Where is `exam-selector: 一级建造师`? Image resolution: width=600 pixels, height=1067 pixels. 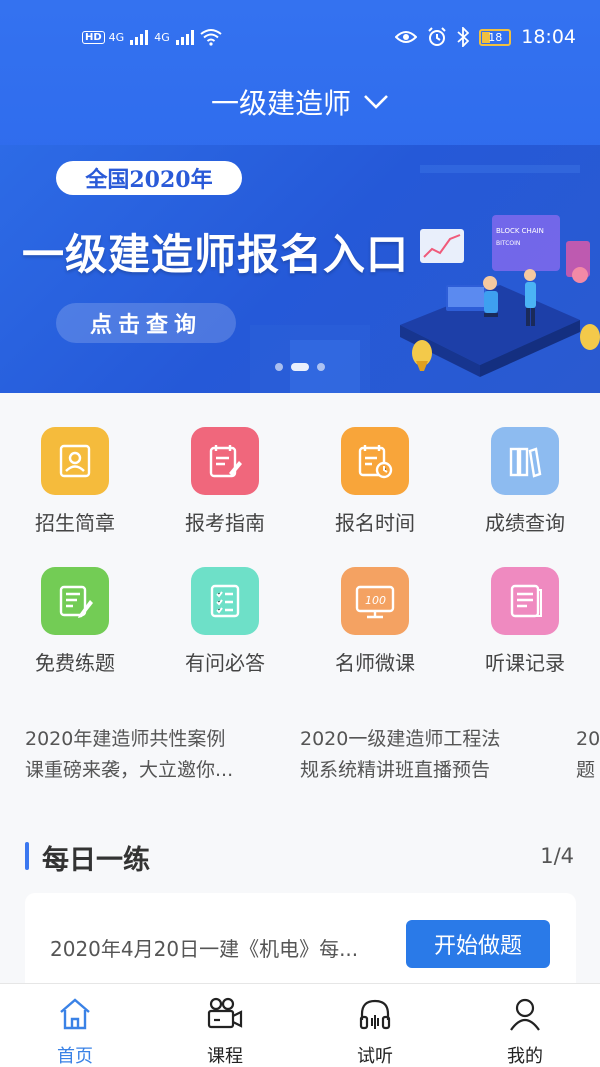
exam-selector: 一级建造师 is located at coordinates (300, 102).